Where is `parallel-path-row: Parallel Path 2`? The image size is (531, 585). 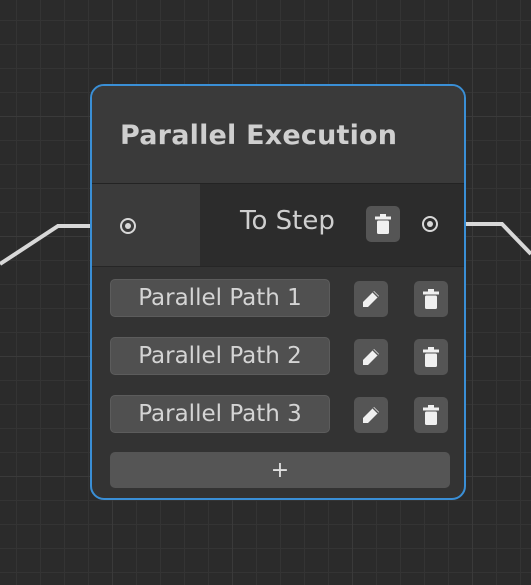 parallel-path-row: Parallel Path 2 is located at coordinates (287, 366).